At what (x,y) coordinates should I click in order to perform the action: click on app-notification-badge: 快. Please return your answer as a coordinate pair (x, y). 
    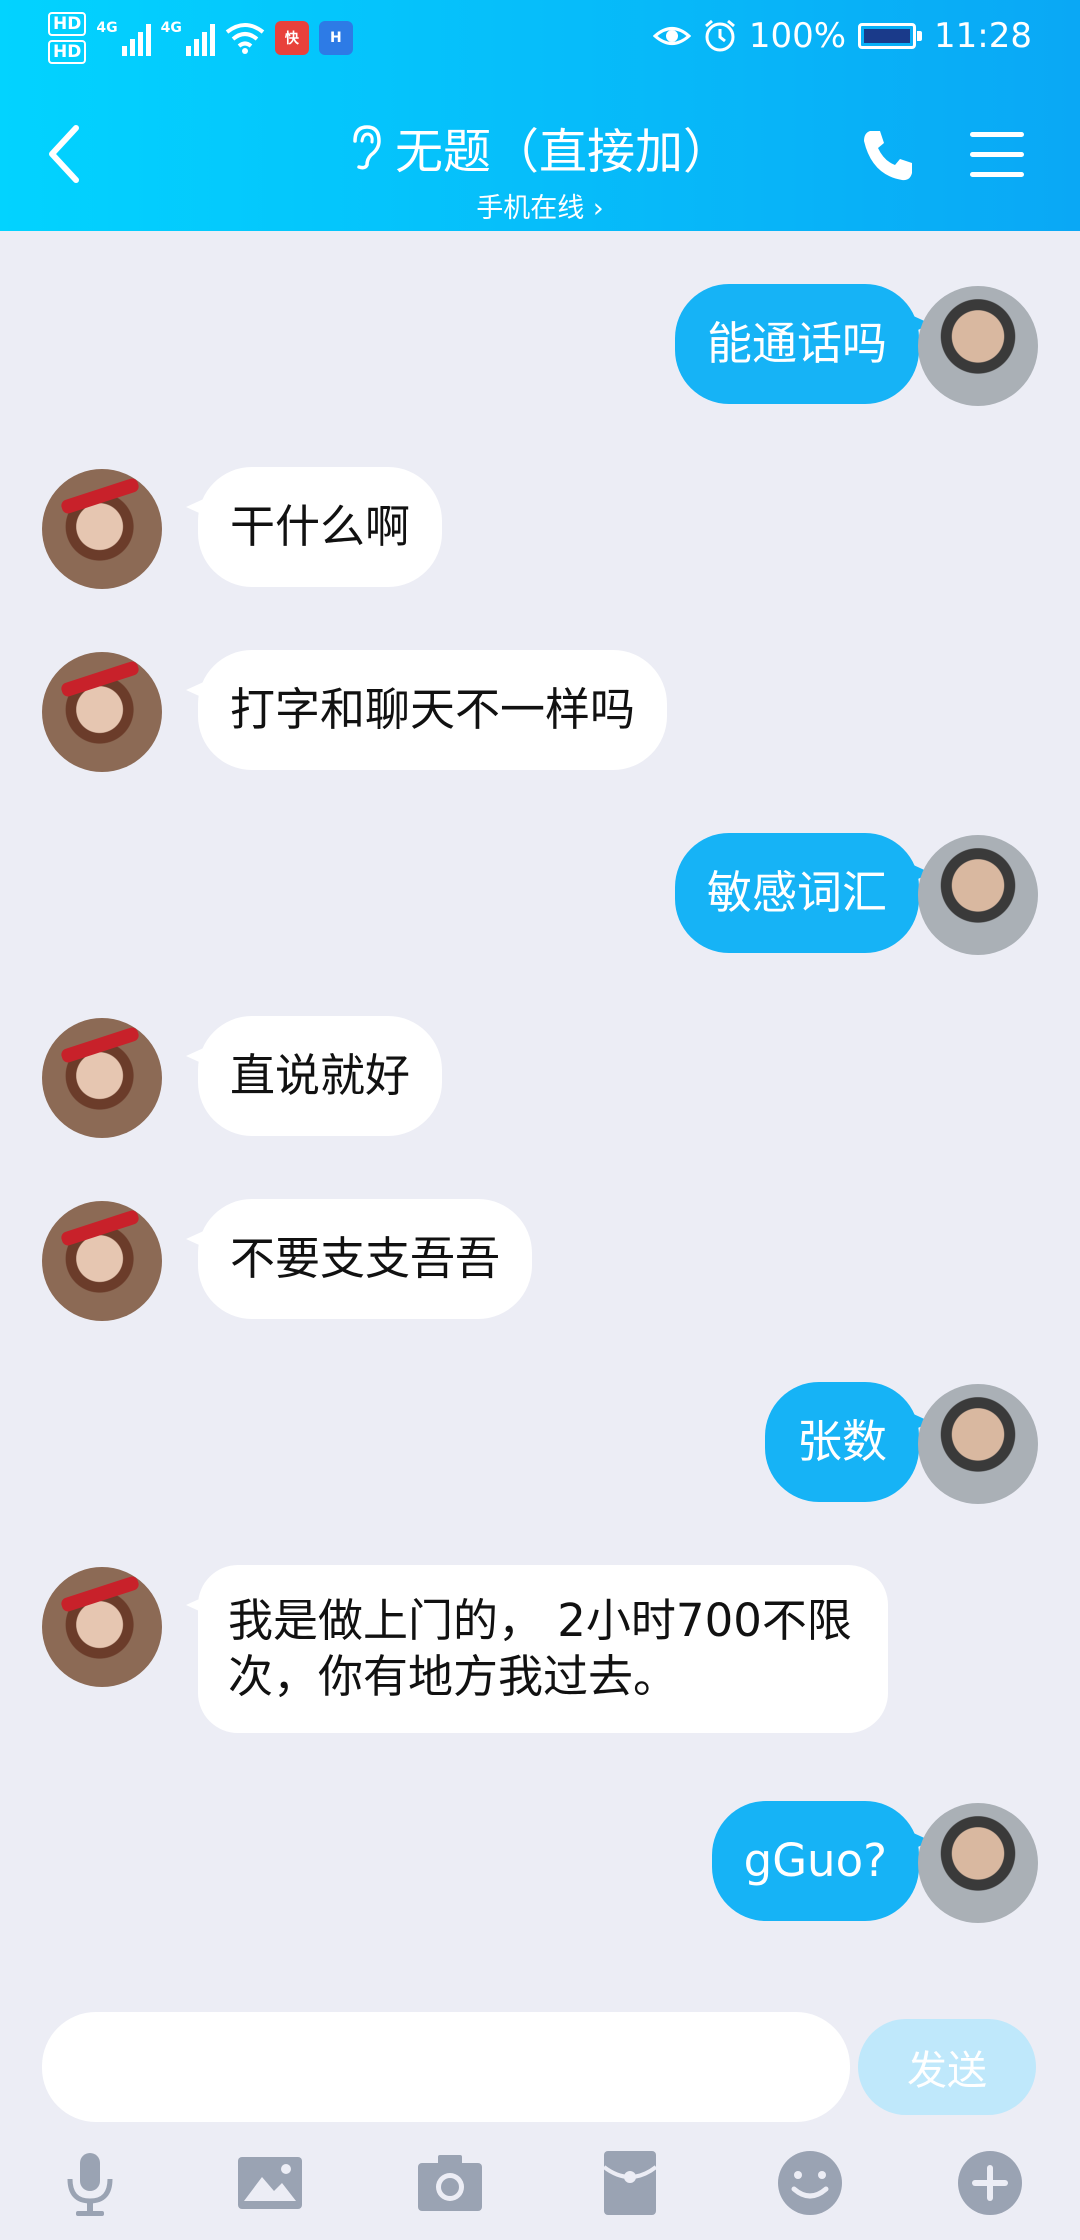
    Looking at the image, I should click on (291, 38).